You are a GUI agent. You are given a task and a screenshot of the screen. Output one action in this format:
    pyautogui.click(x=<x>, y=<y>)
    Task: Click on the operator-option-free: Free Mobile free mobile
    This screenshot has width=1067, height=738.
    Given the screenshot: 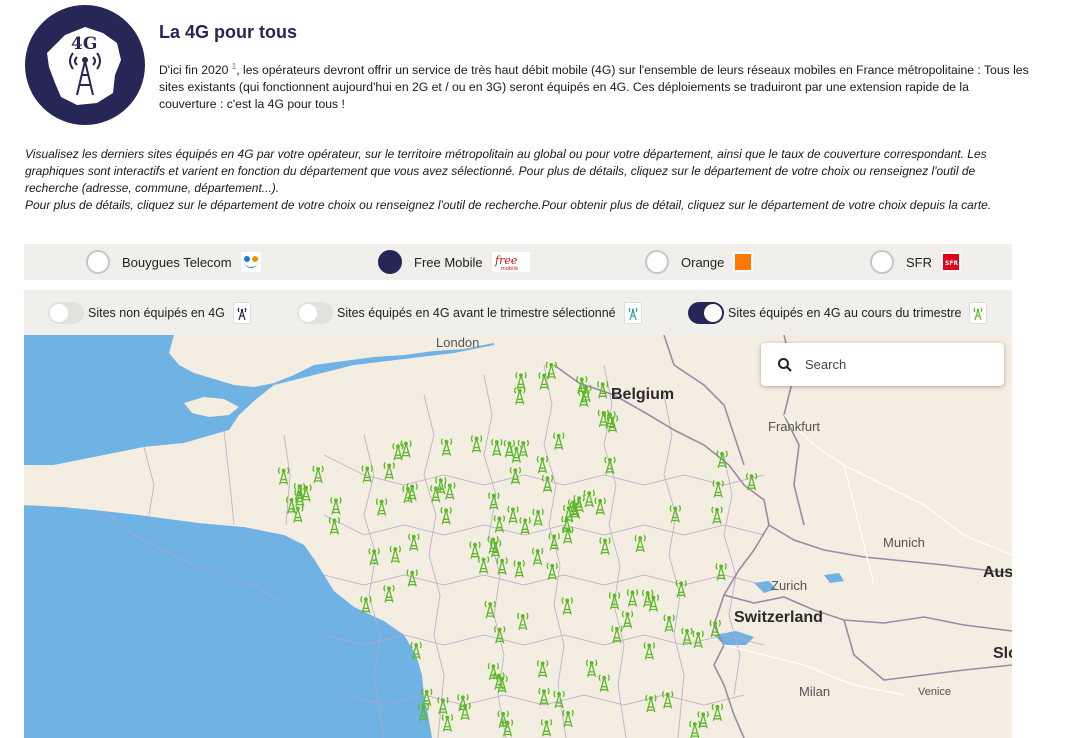 What is the action you would take?
    pyautogui.click(x=455, y=262)
    